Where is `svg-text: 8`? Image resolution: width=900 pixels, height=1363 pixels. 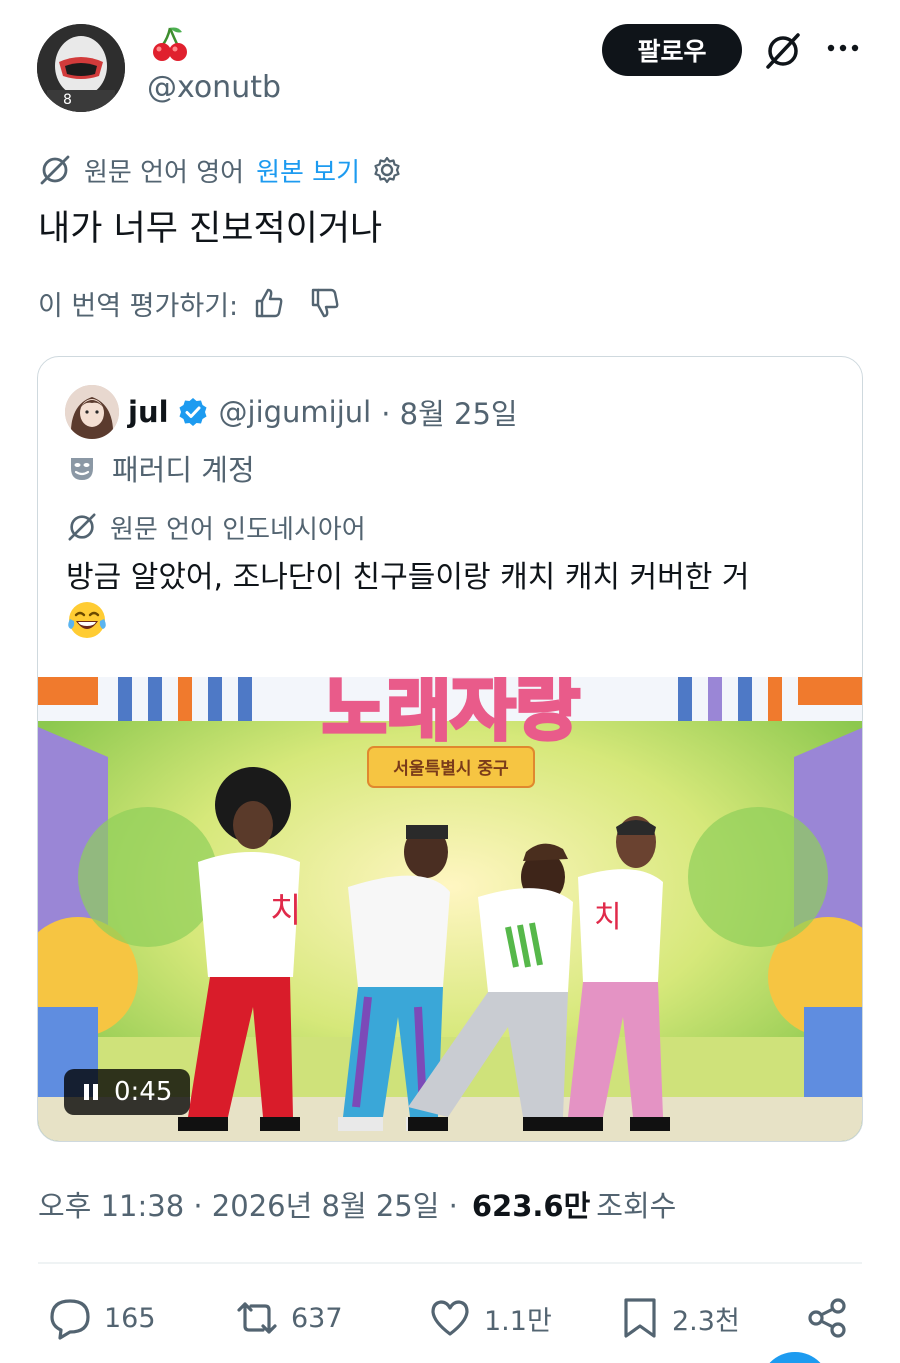
svg-text: 8 is located at coordinates (67, 100).